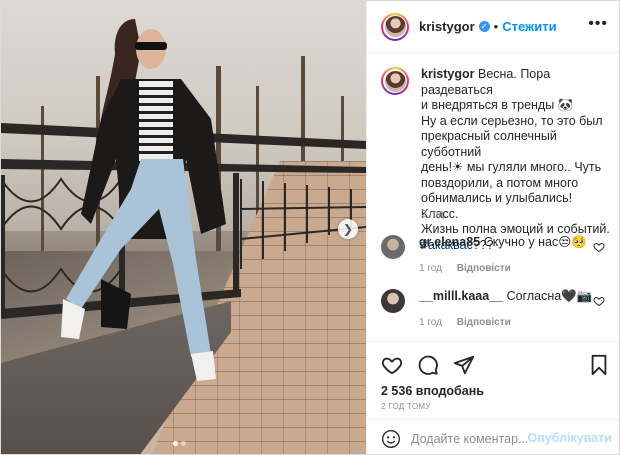  Describe the element at coordinates (434, 214) in the screenshot. I see `caption-timestamp: 2 год.` at that location.